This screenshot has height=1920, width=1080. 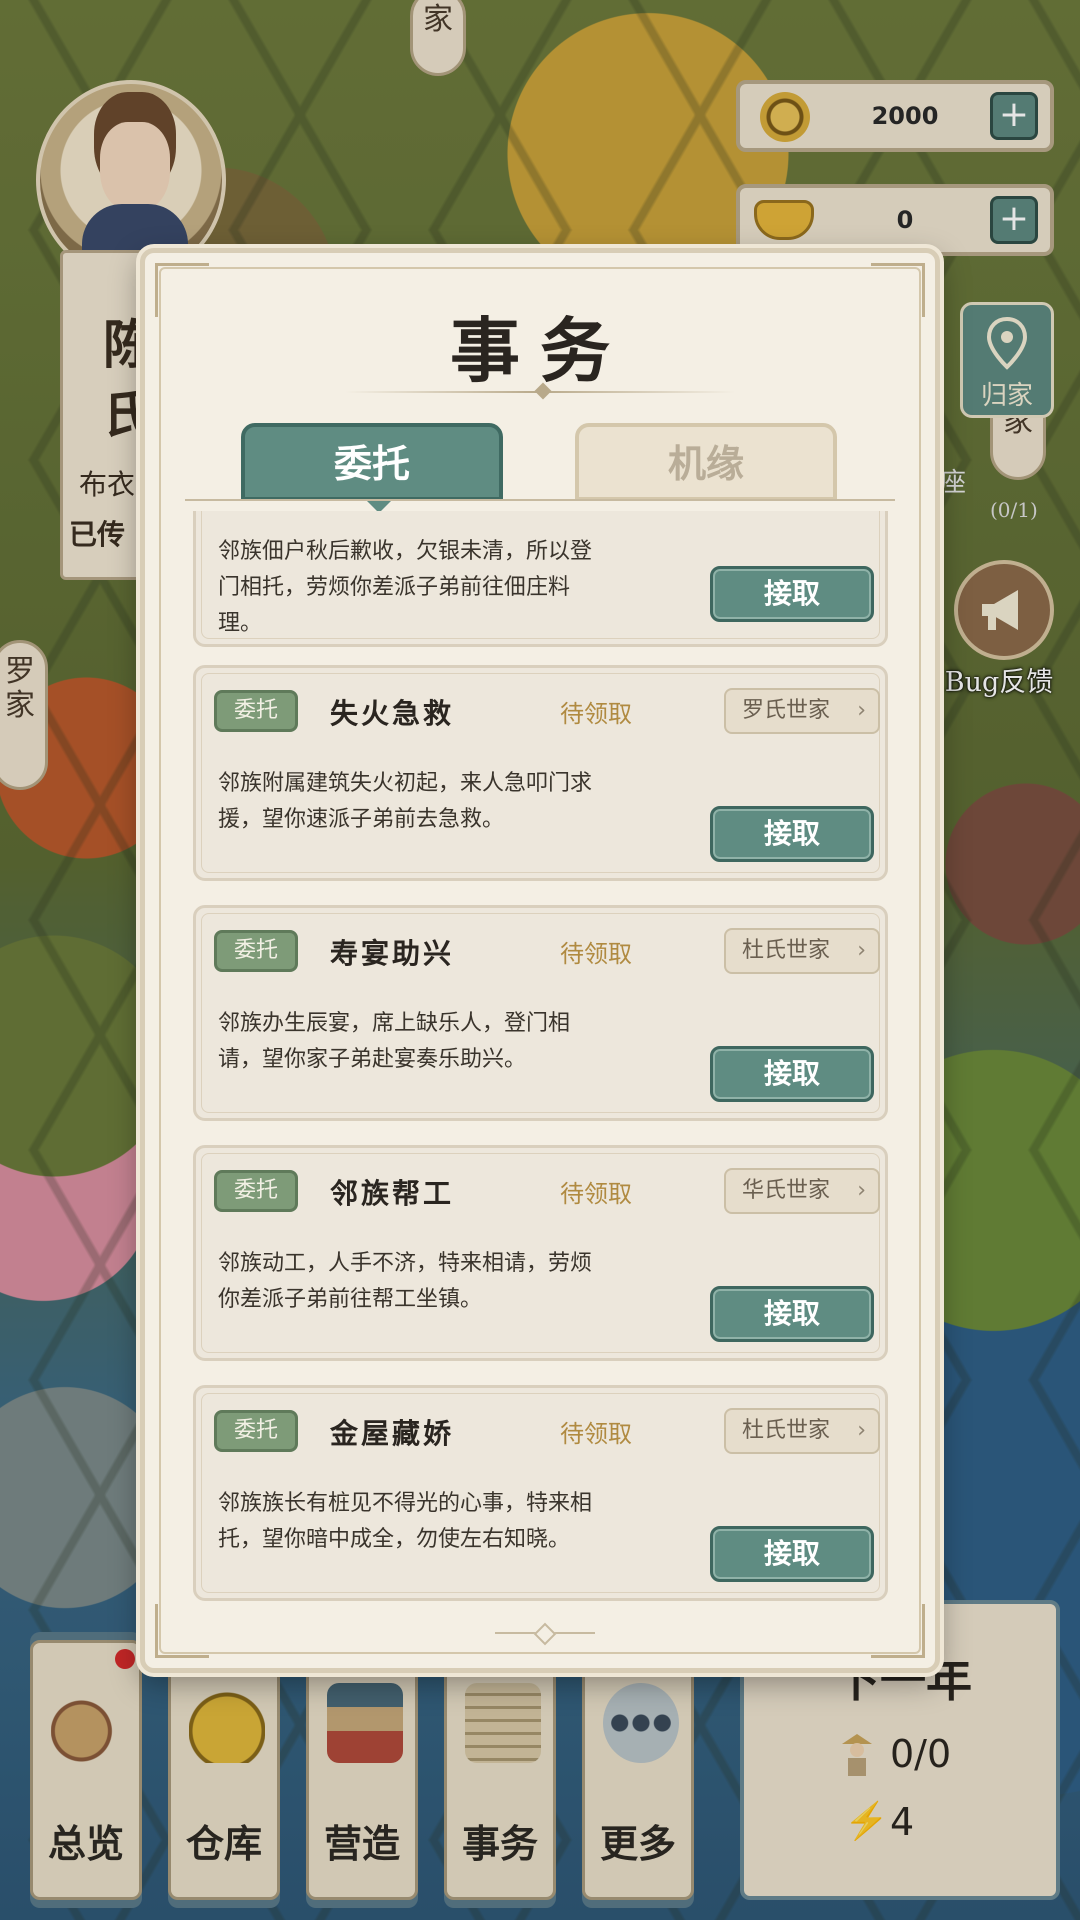 I want to click on clan-link-button: 华氏世家 ›, so click(x=802, y=1191).